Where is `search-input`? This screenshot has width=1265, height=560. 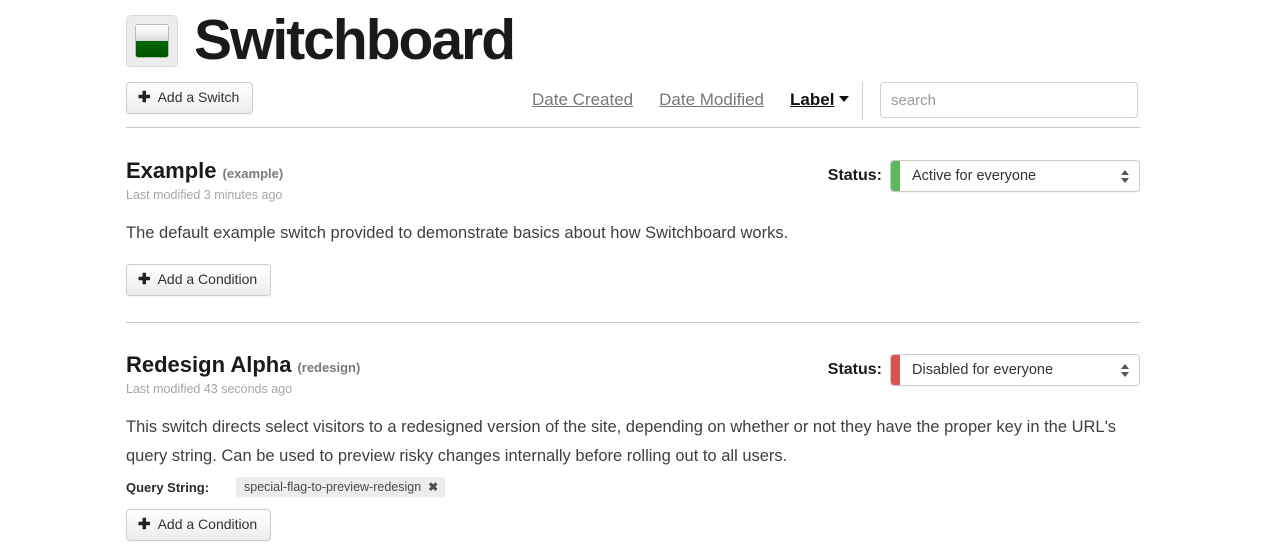
search-input is located at coordinates (1009, 100).